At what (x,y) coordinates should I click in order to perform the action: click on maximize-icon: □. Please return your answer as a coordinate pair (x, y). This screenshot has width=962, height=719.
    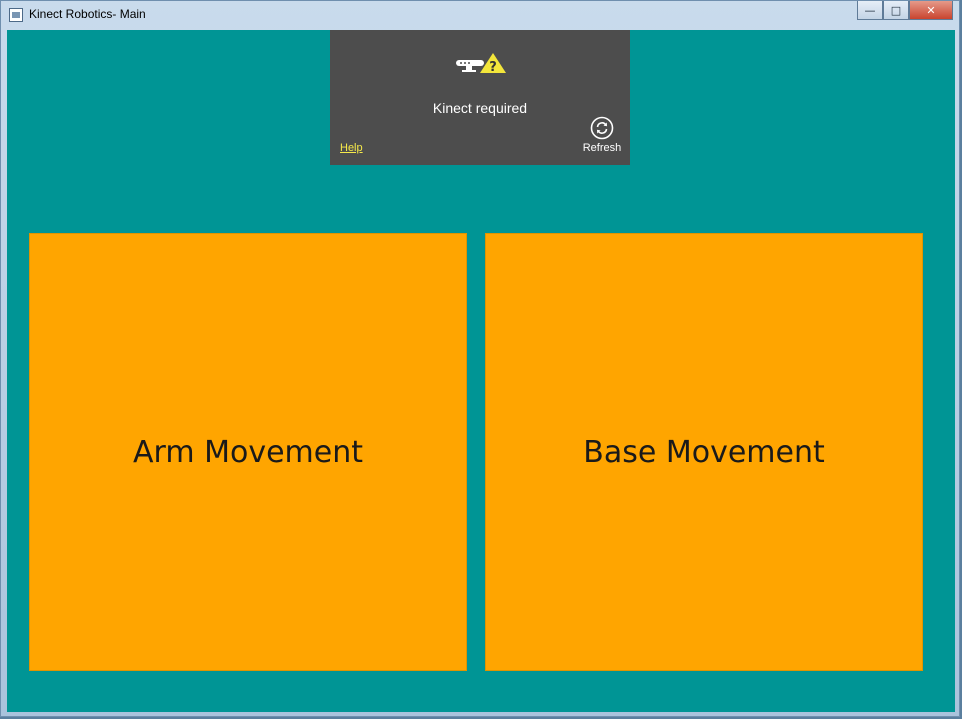
    Looking at the image, I should click on (896, 10).